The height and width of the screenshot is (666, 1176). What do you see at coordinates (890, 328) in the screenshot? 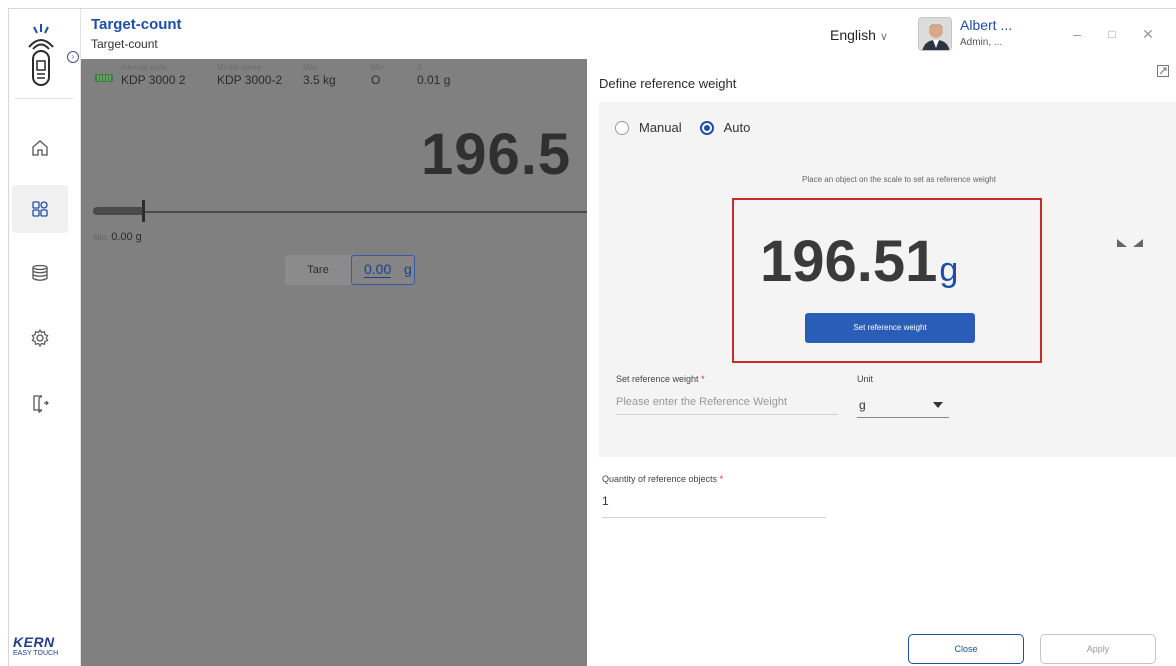
I see `set-reference-weight-button: Set reference weight` at bounding box center [890, 328].